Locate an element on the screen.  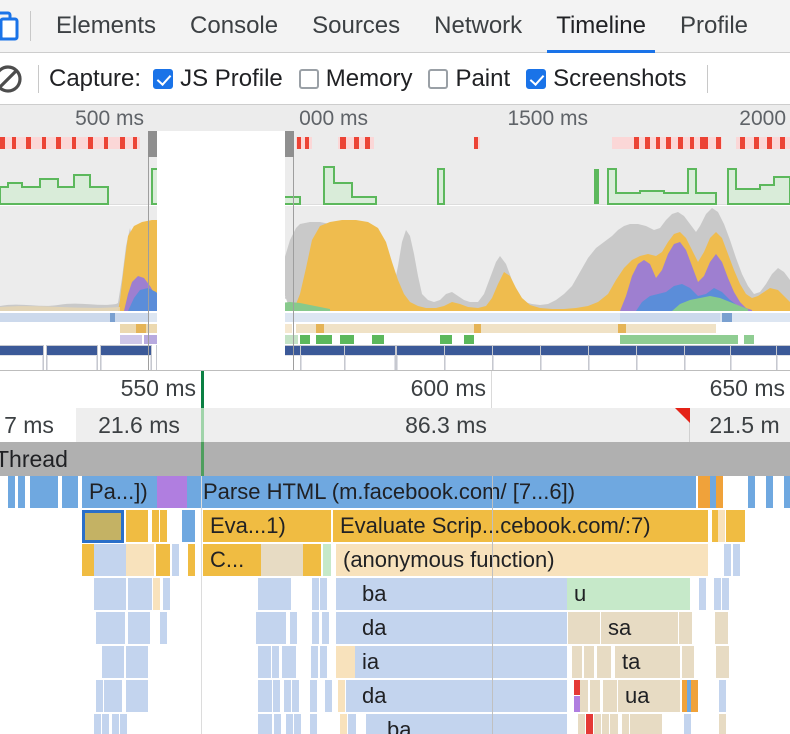
flame-bar: ia is located at coordinates (461, 662).